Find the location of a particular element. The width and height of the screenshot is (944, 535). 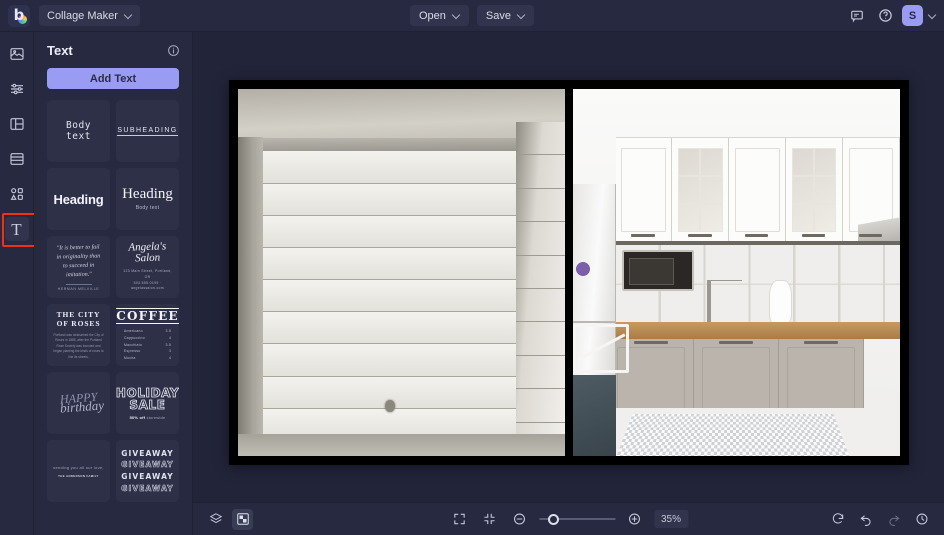

plus-circle-icon is located at coordinates (634, 519).